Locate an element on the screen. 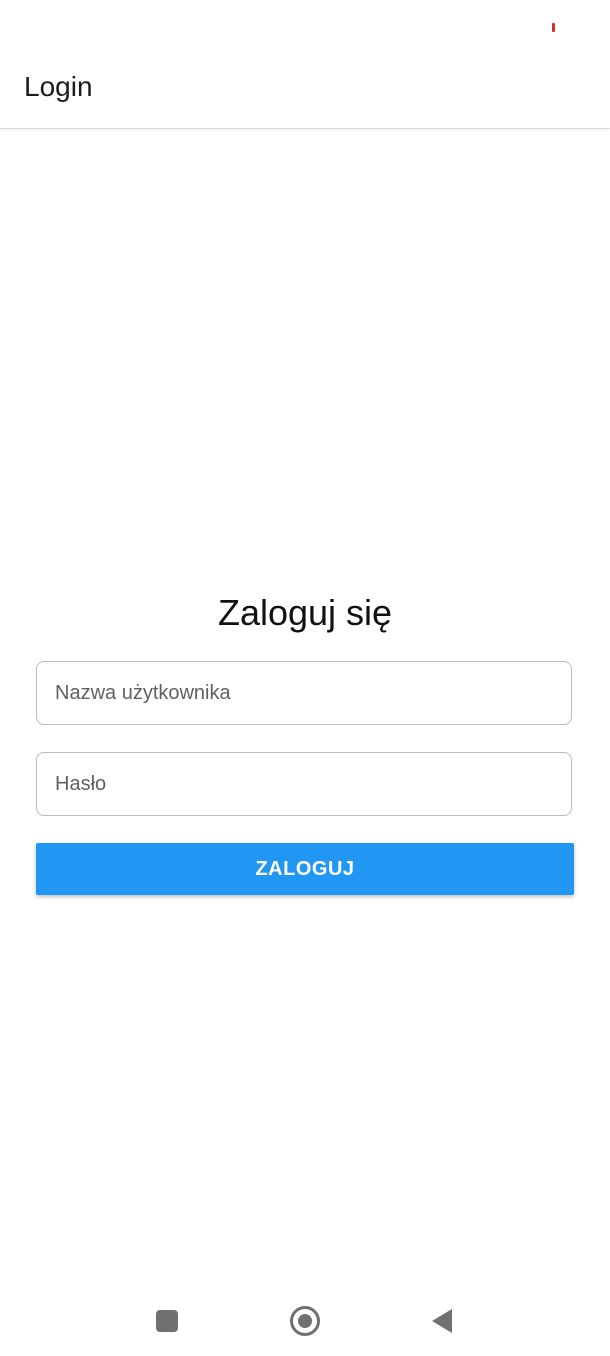 The image size is (610, 1356). home-icon is located at coordinates (305, 1321).